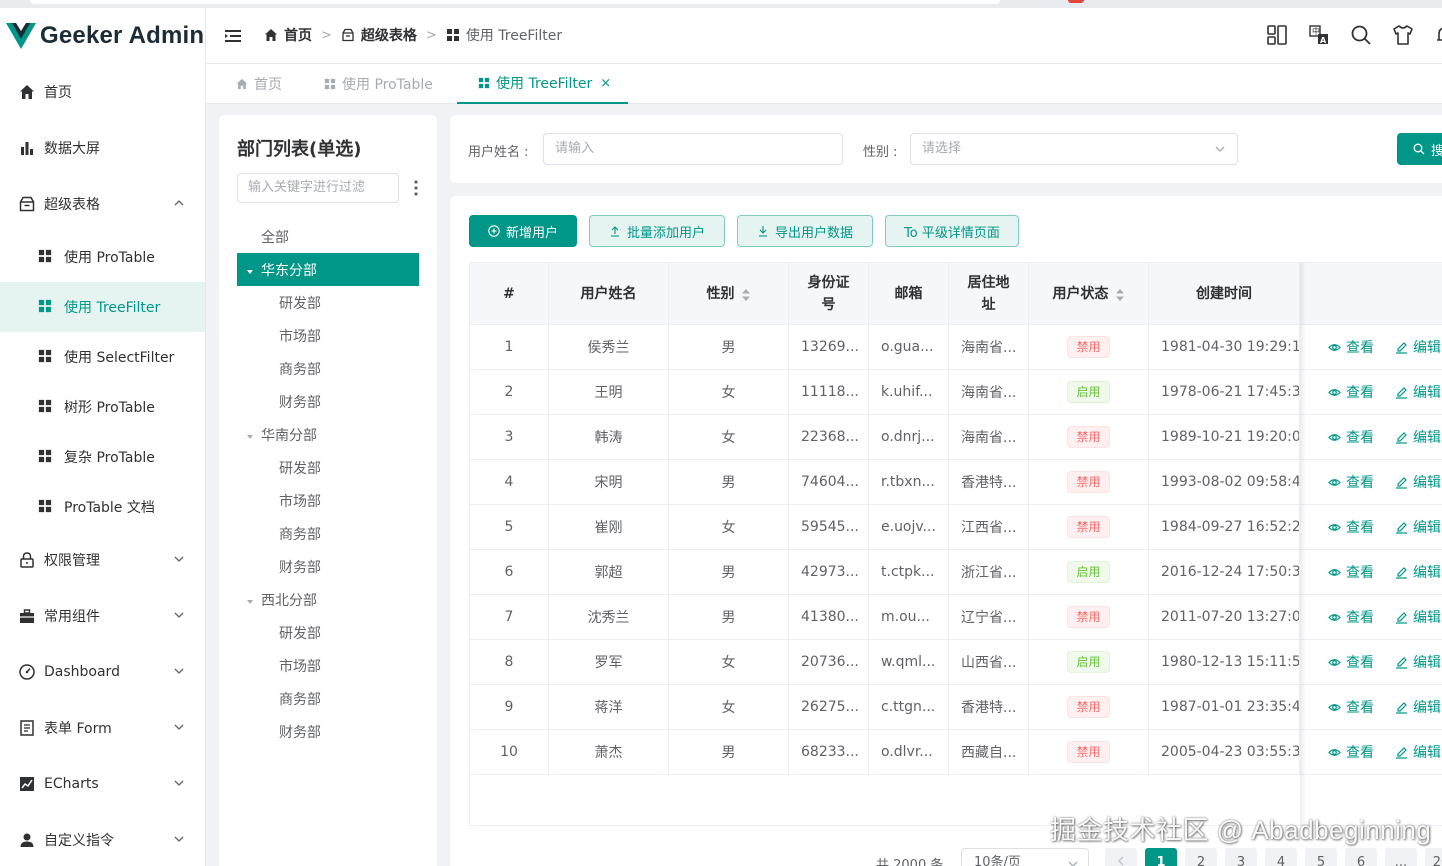 The width and height of the screenshot is (1442, 866). Describe the element at coordinates (1319, 35) in the screenshot. I see `translate-icon: 中A` at that location.